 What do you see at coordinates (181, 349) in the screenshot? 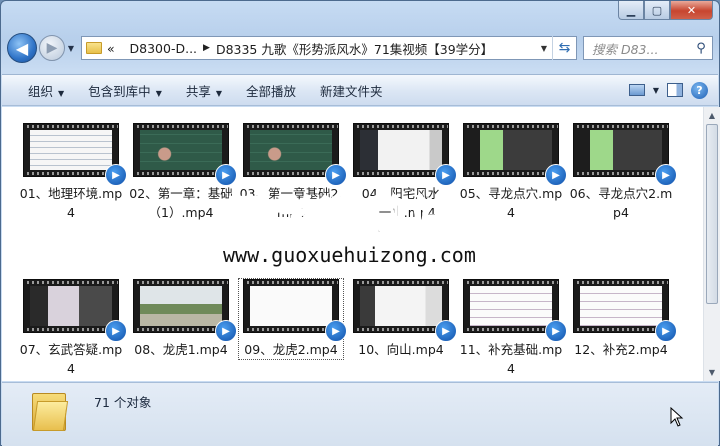
I see `file-name: 08、龙虎1.mp4` at bounding box center [181, 349].